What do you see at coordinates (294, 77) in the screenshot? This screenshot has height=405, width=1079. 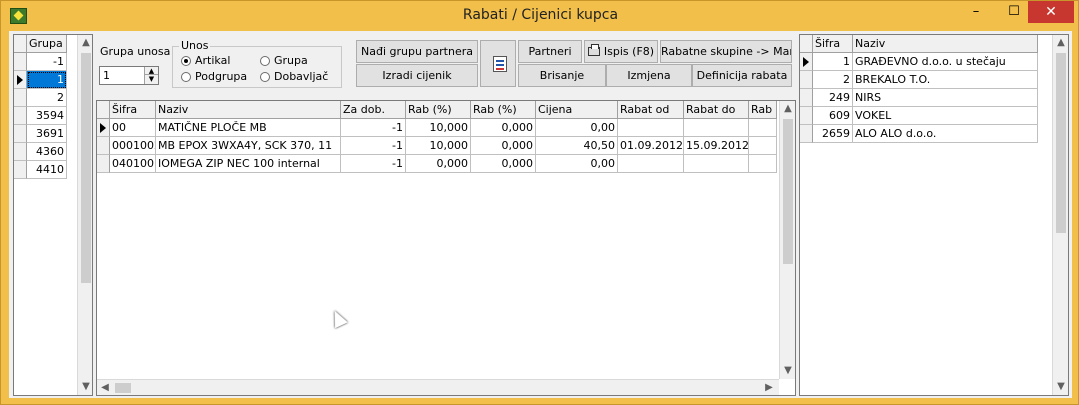 I see `radio-dobavljac: Dobavljač` at bounding box center [294, 77].